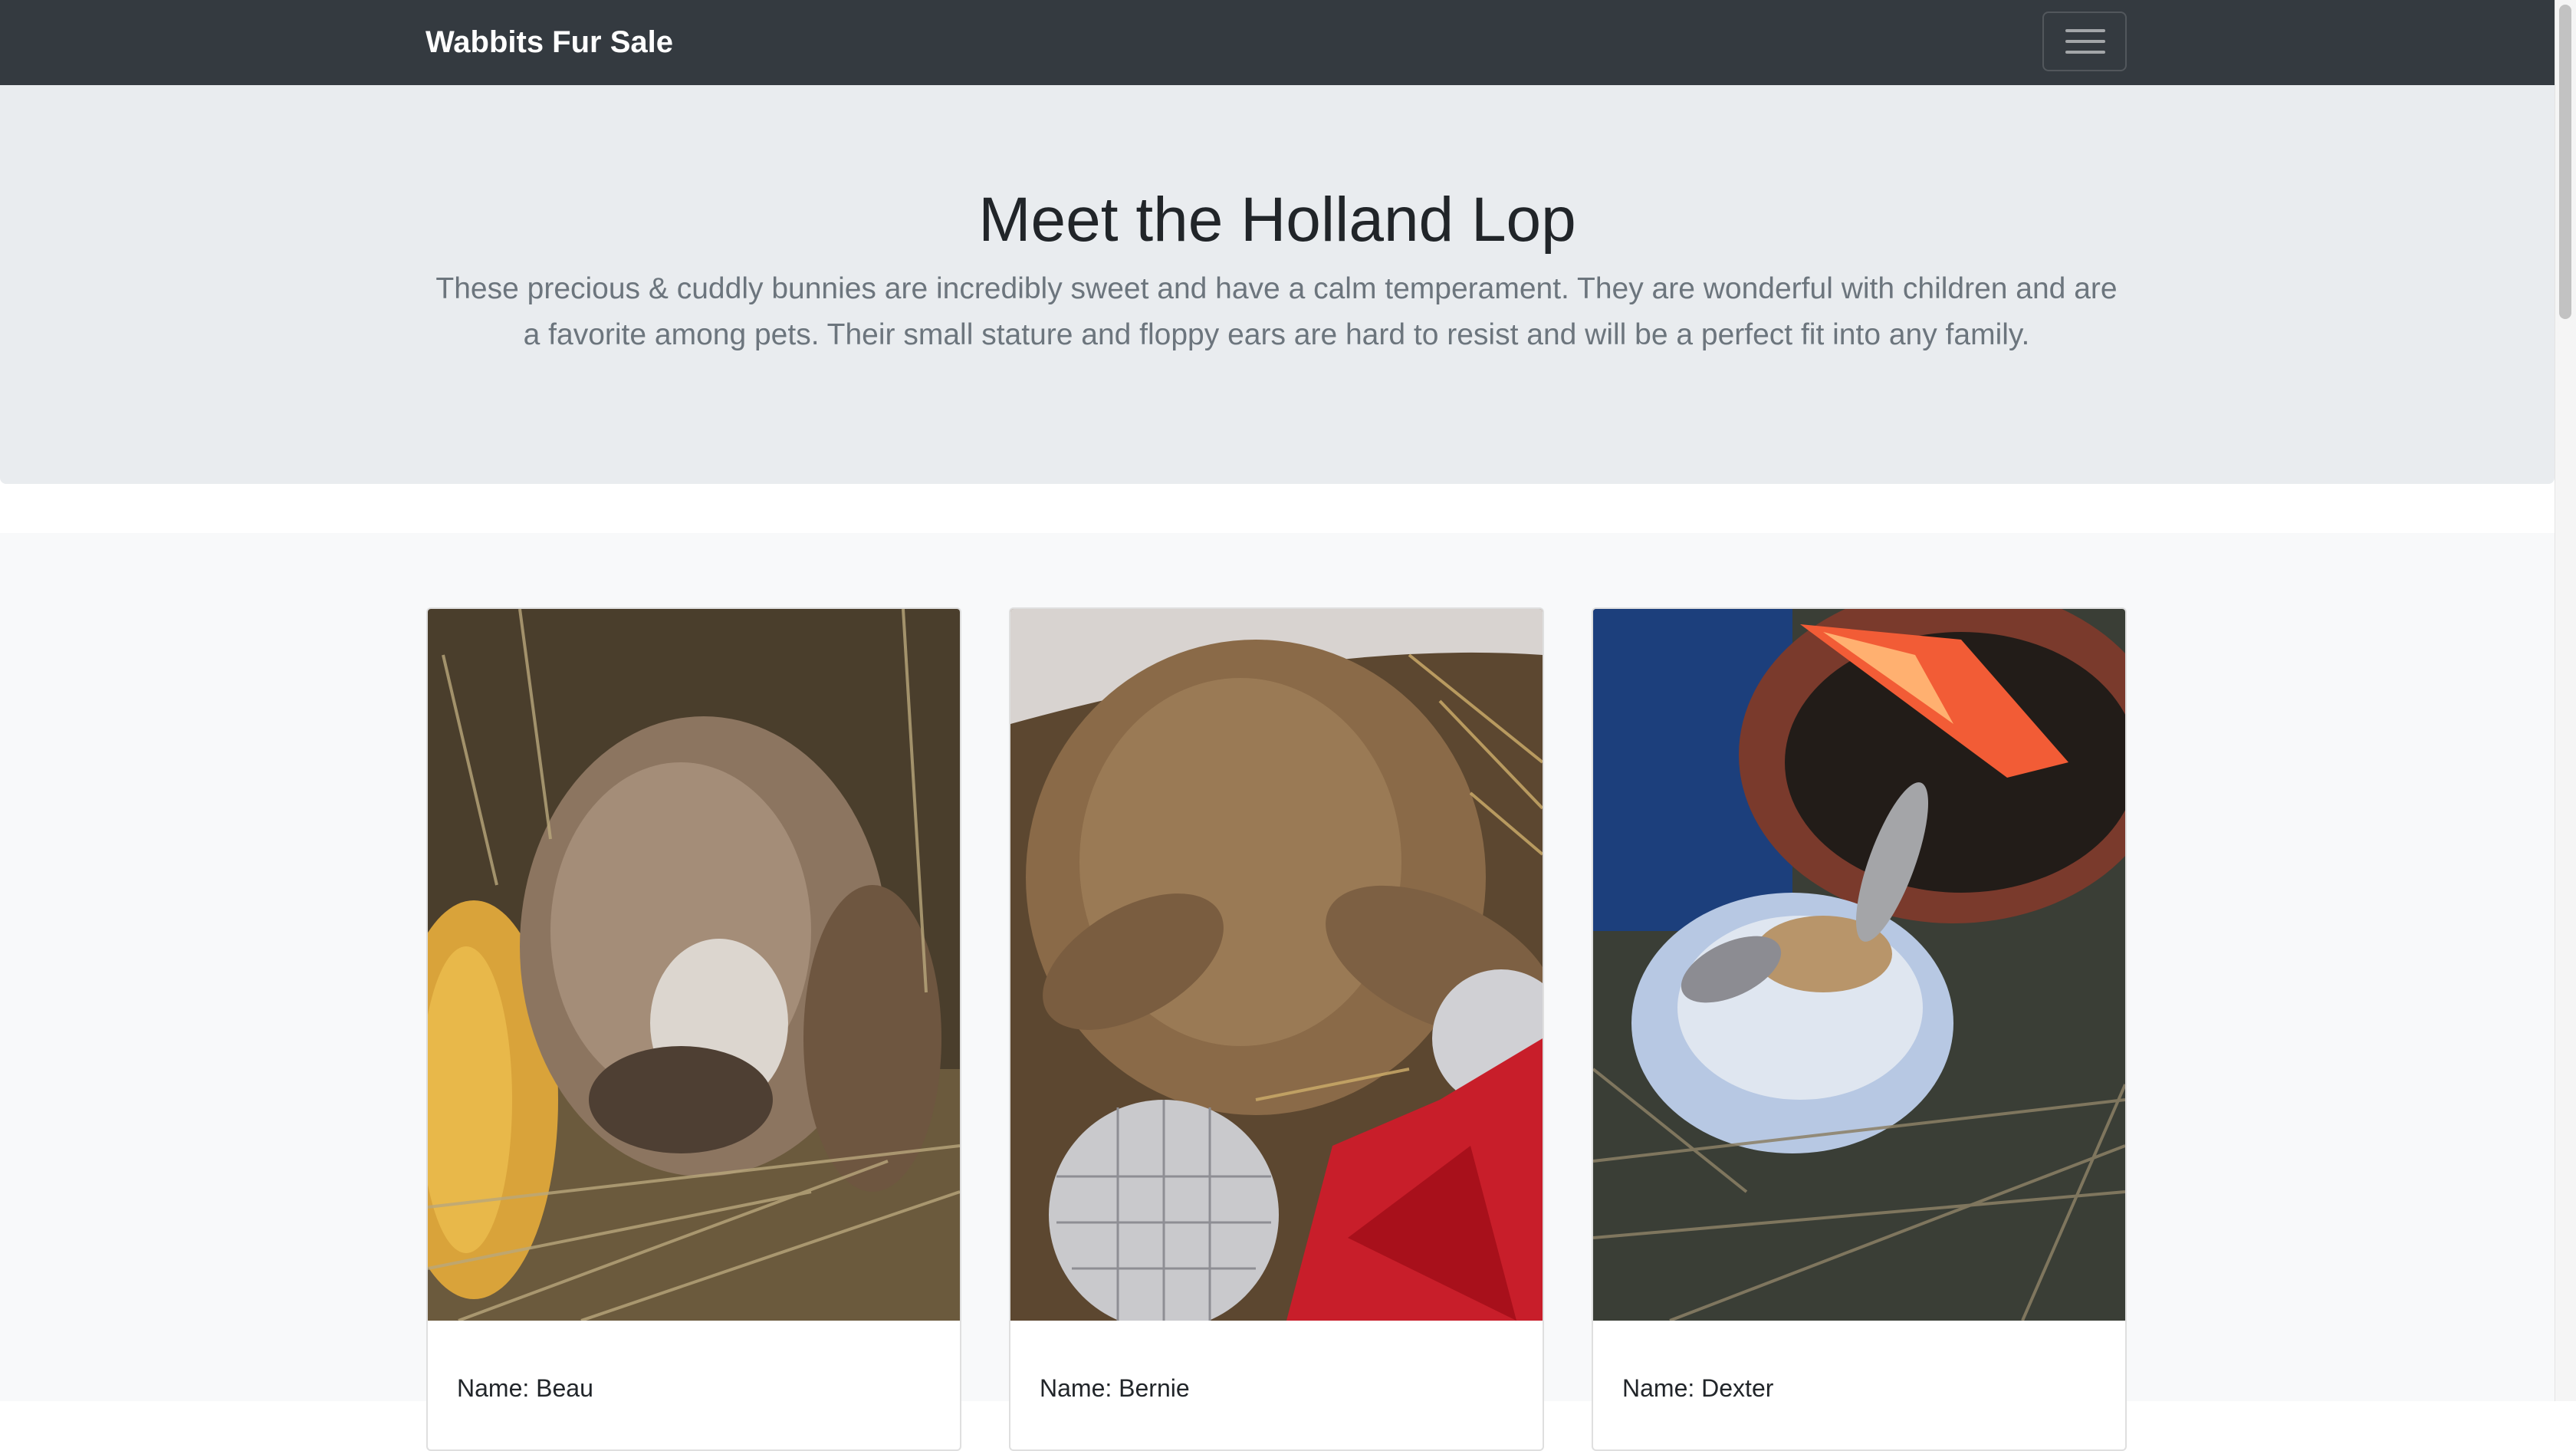 The height and width of the screenshot is (1451, 2576). Describe the element at coordinates (1276, 965) in the screenshot. I see `rabbit-photo-bernie` at that location.